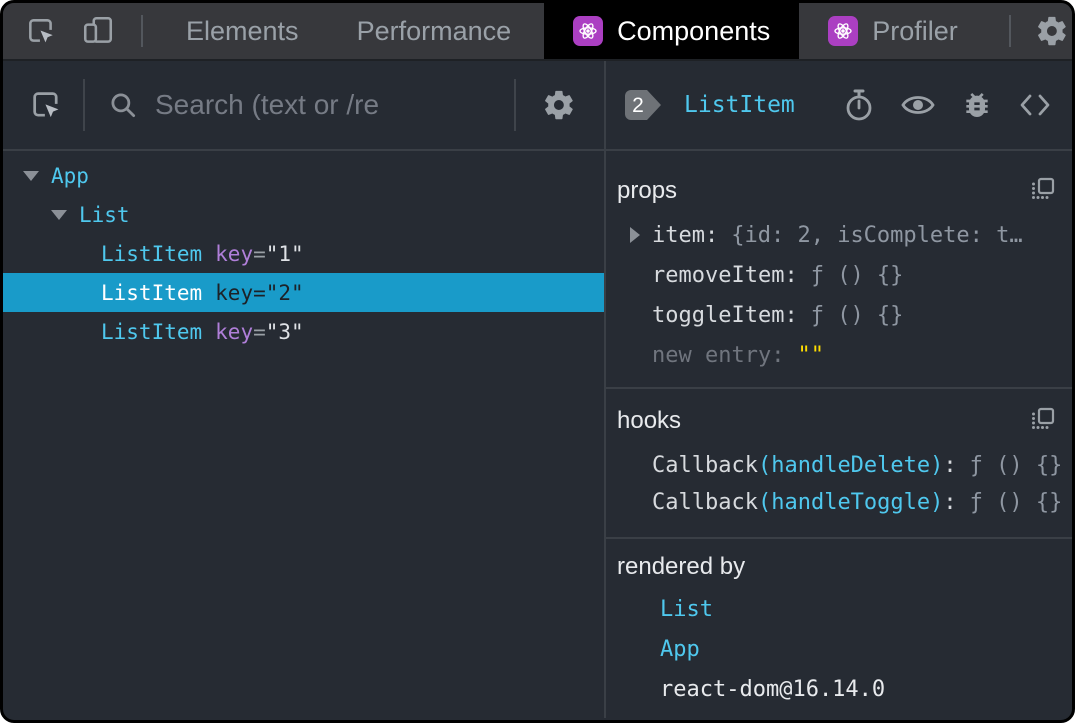 The width and height of the screenshot is (1075, 723). I want to click on tab-profiler: Profiler, so click(893, 31).